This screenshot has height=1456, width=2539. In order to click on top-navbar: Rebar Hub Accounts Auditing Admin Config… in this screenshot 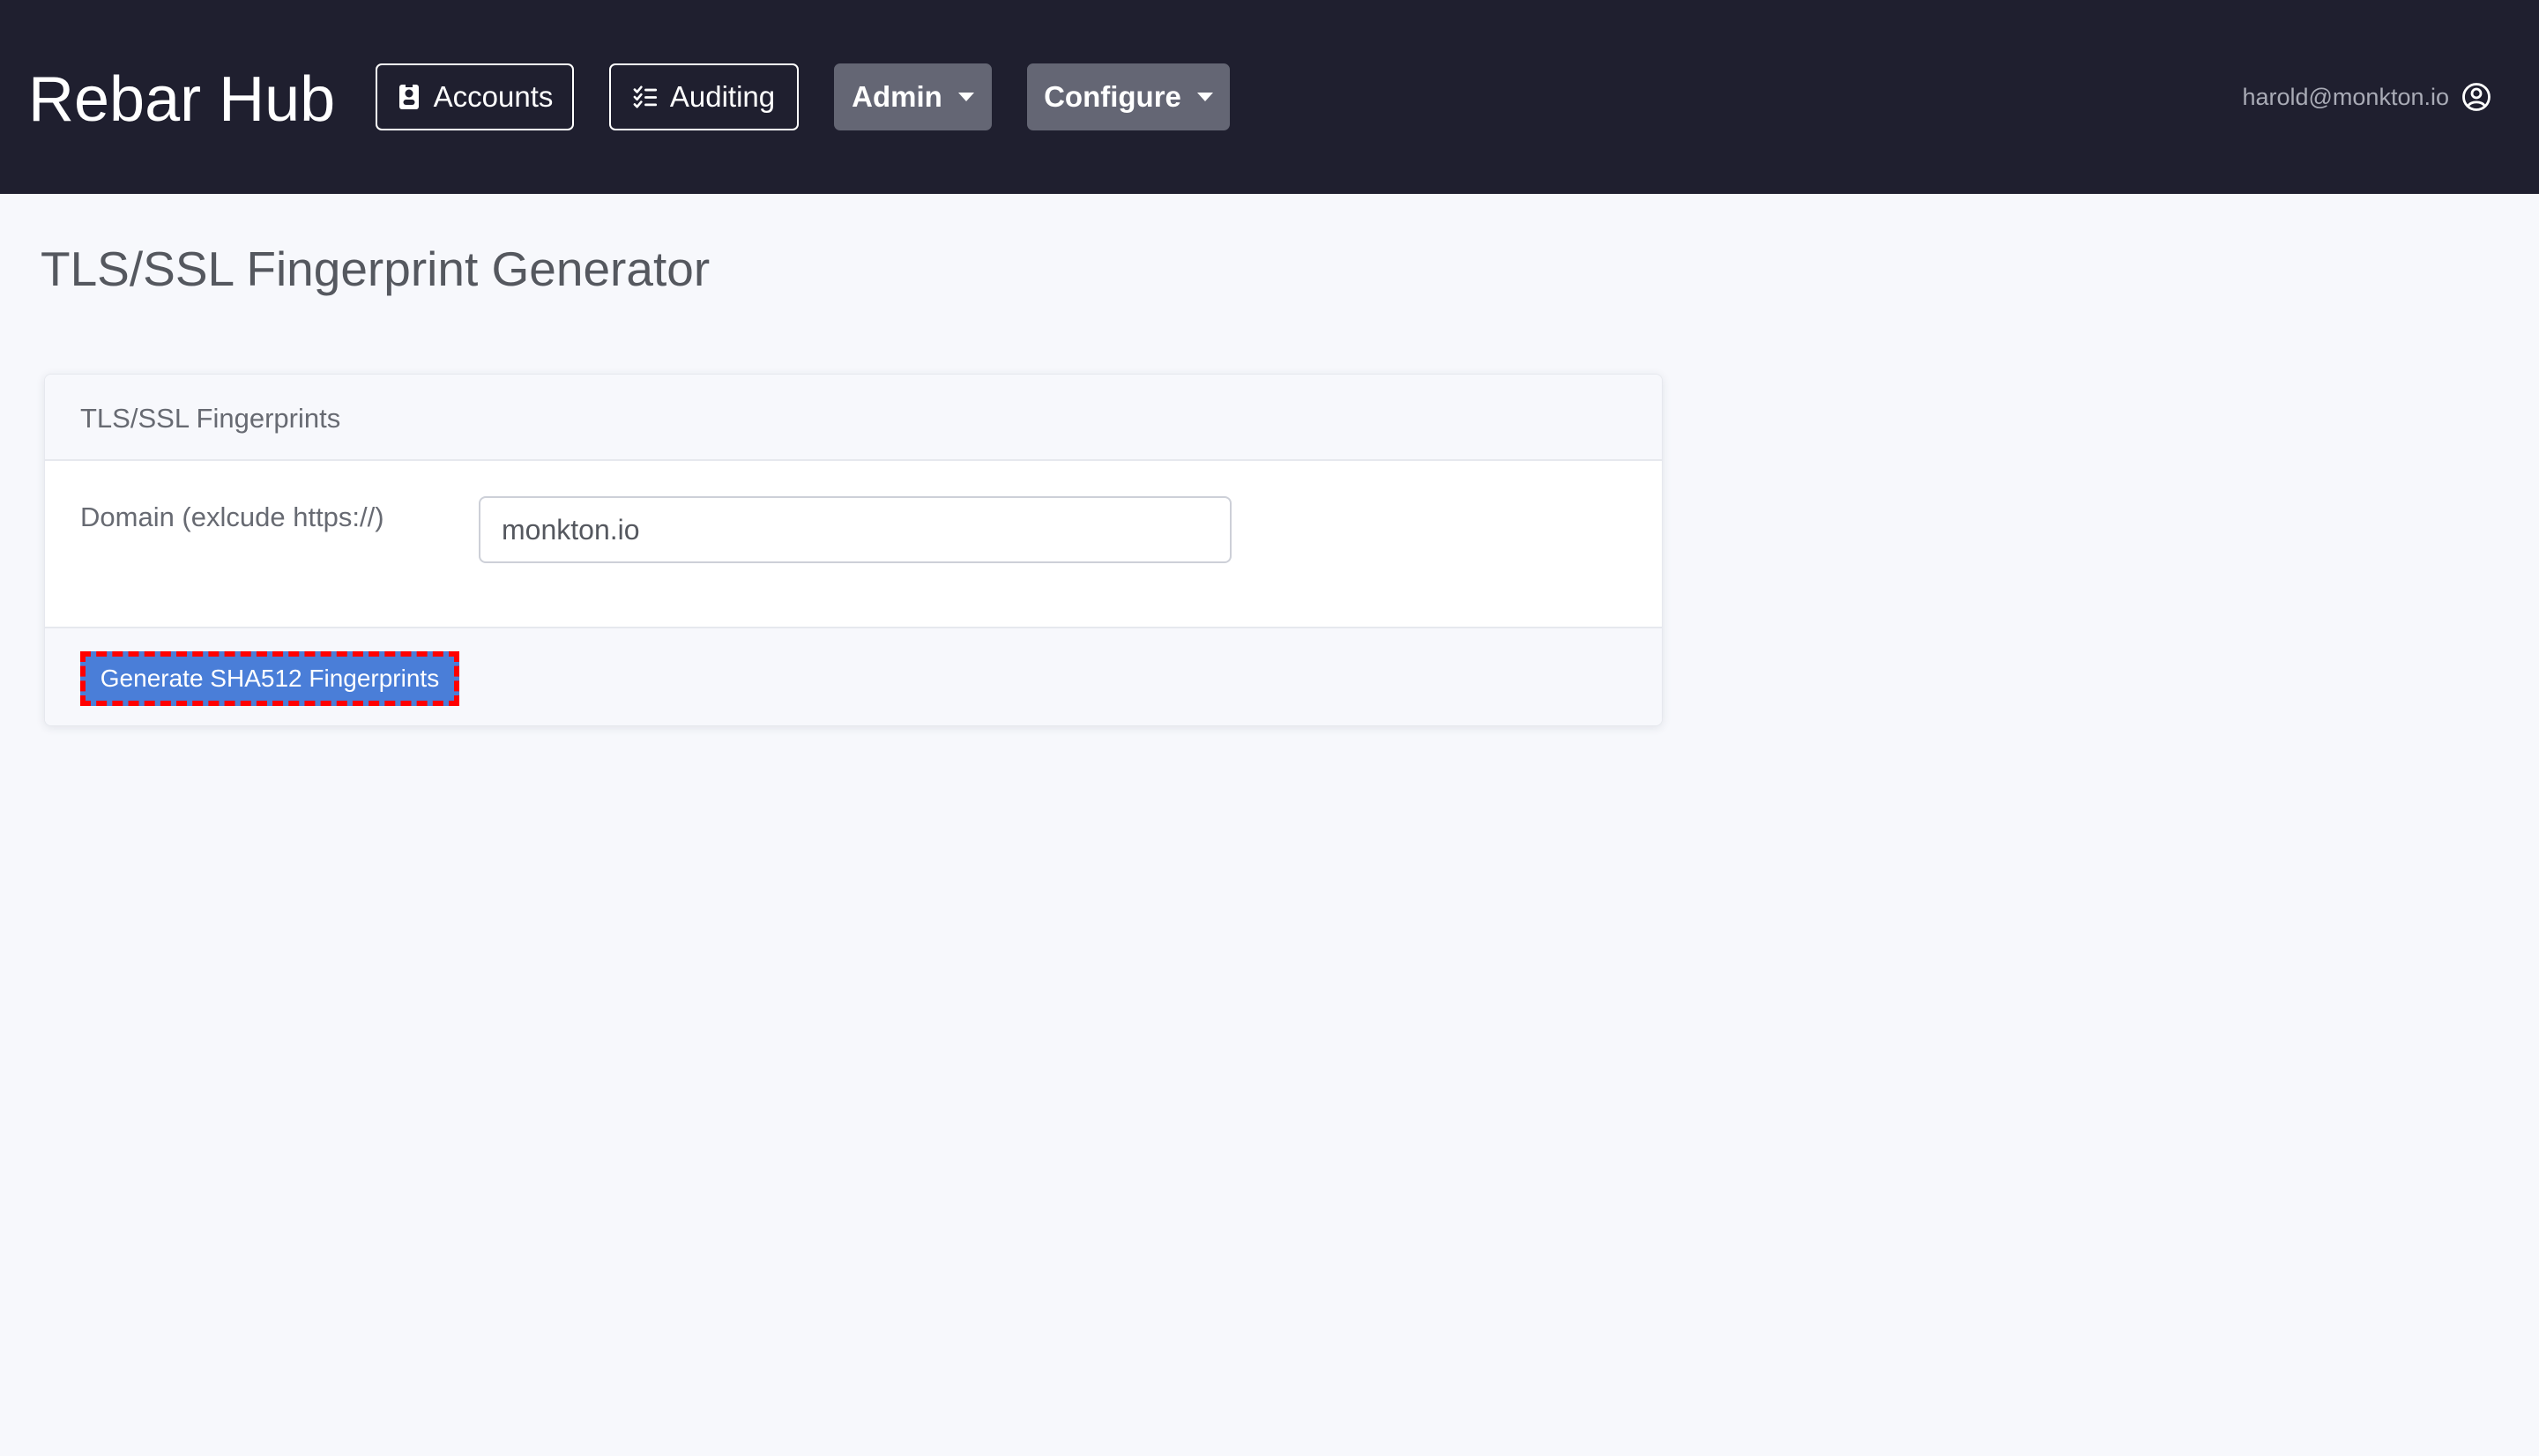, I will do `click(1269, 97)`.